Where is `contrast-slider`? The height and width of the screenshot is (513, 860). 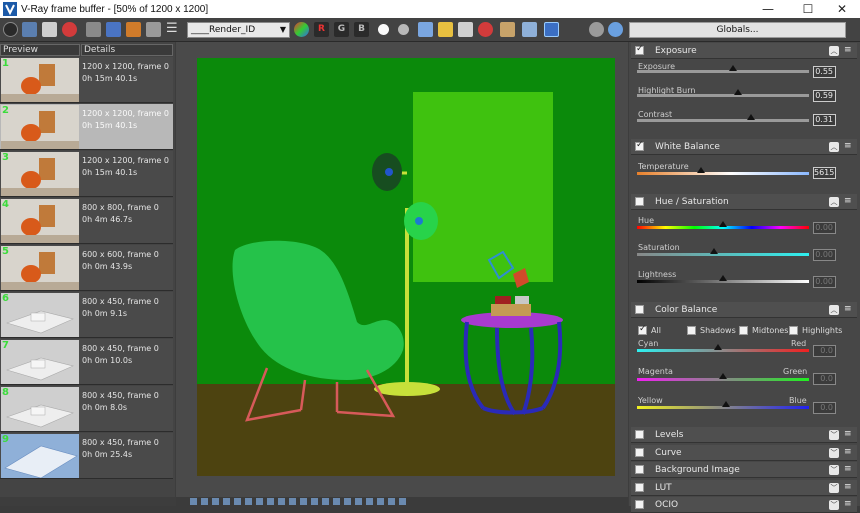 contrast-slider is located at coordinates (723, 118).